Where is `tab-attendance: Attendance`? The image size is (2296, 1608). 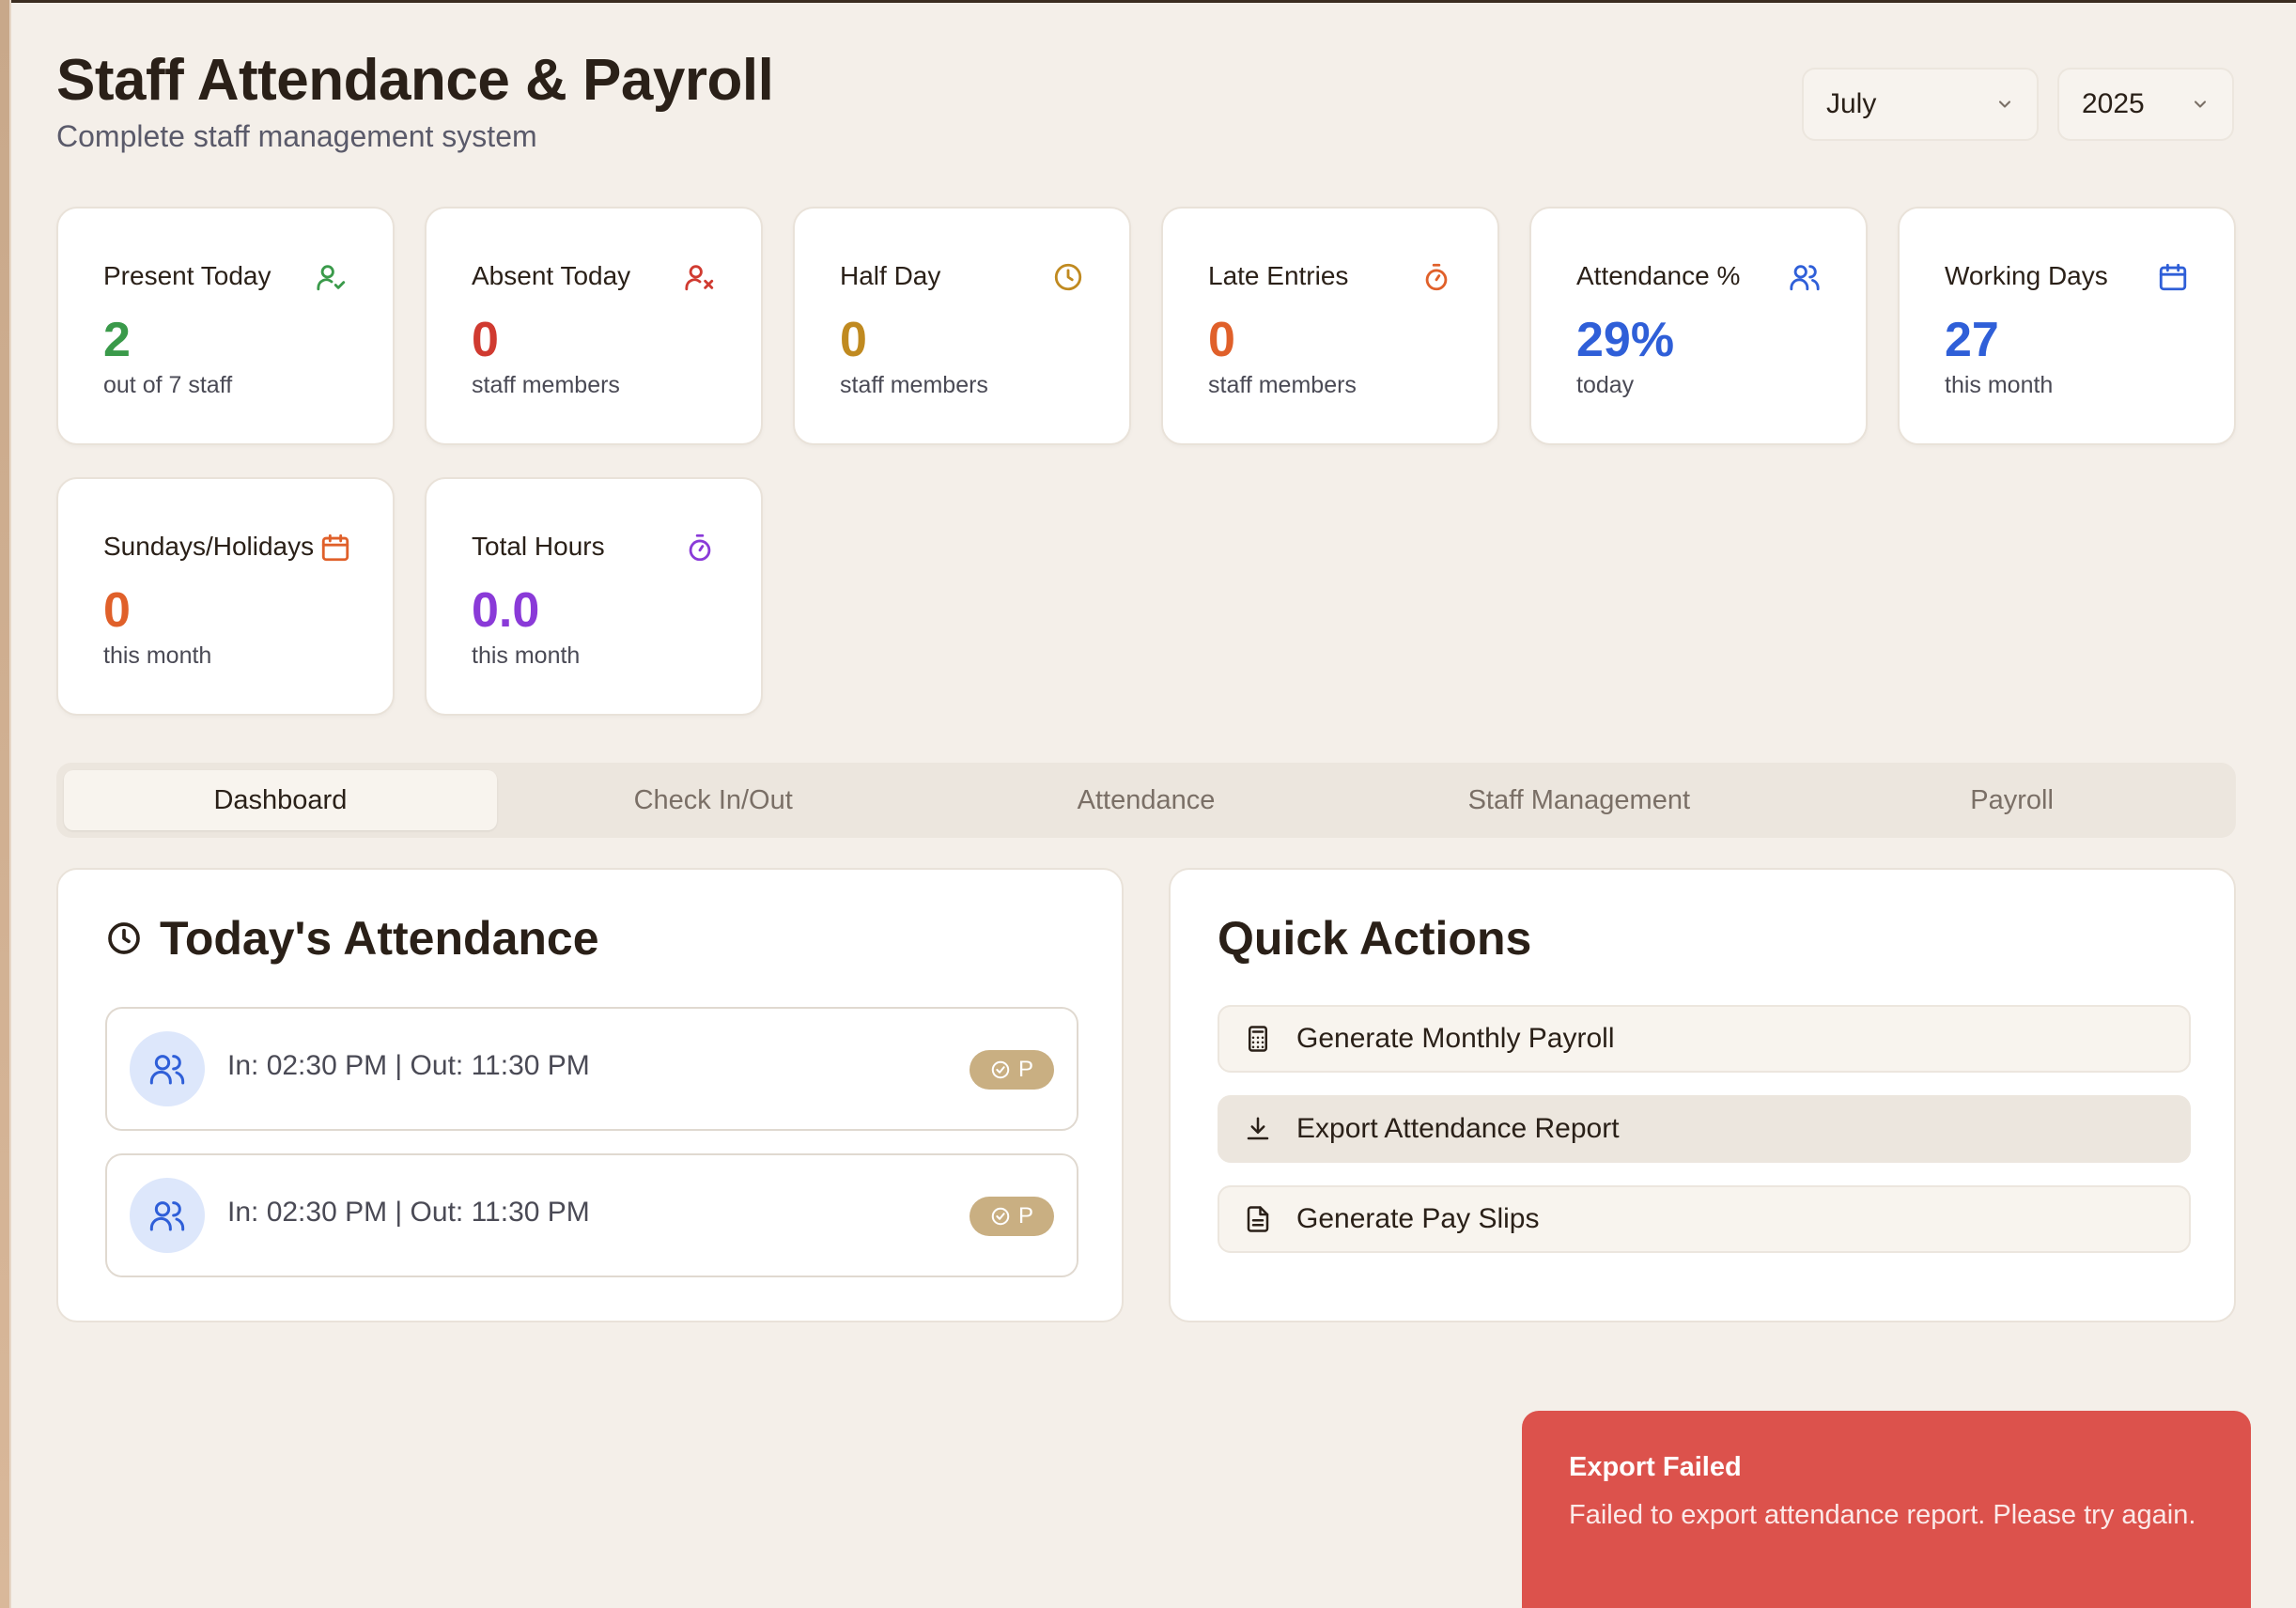 tab-attendance: Attendance is located at coordinates (1146, 800).